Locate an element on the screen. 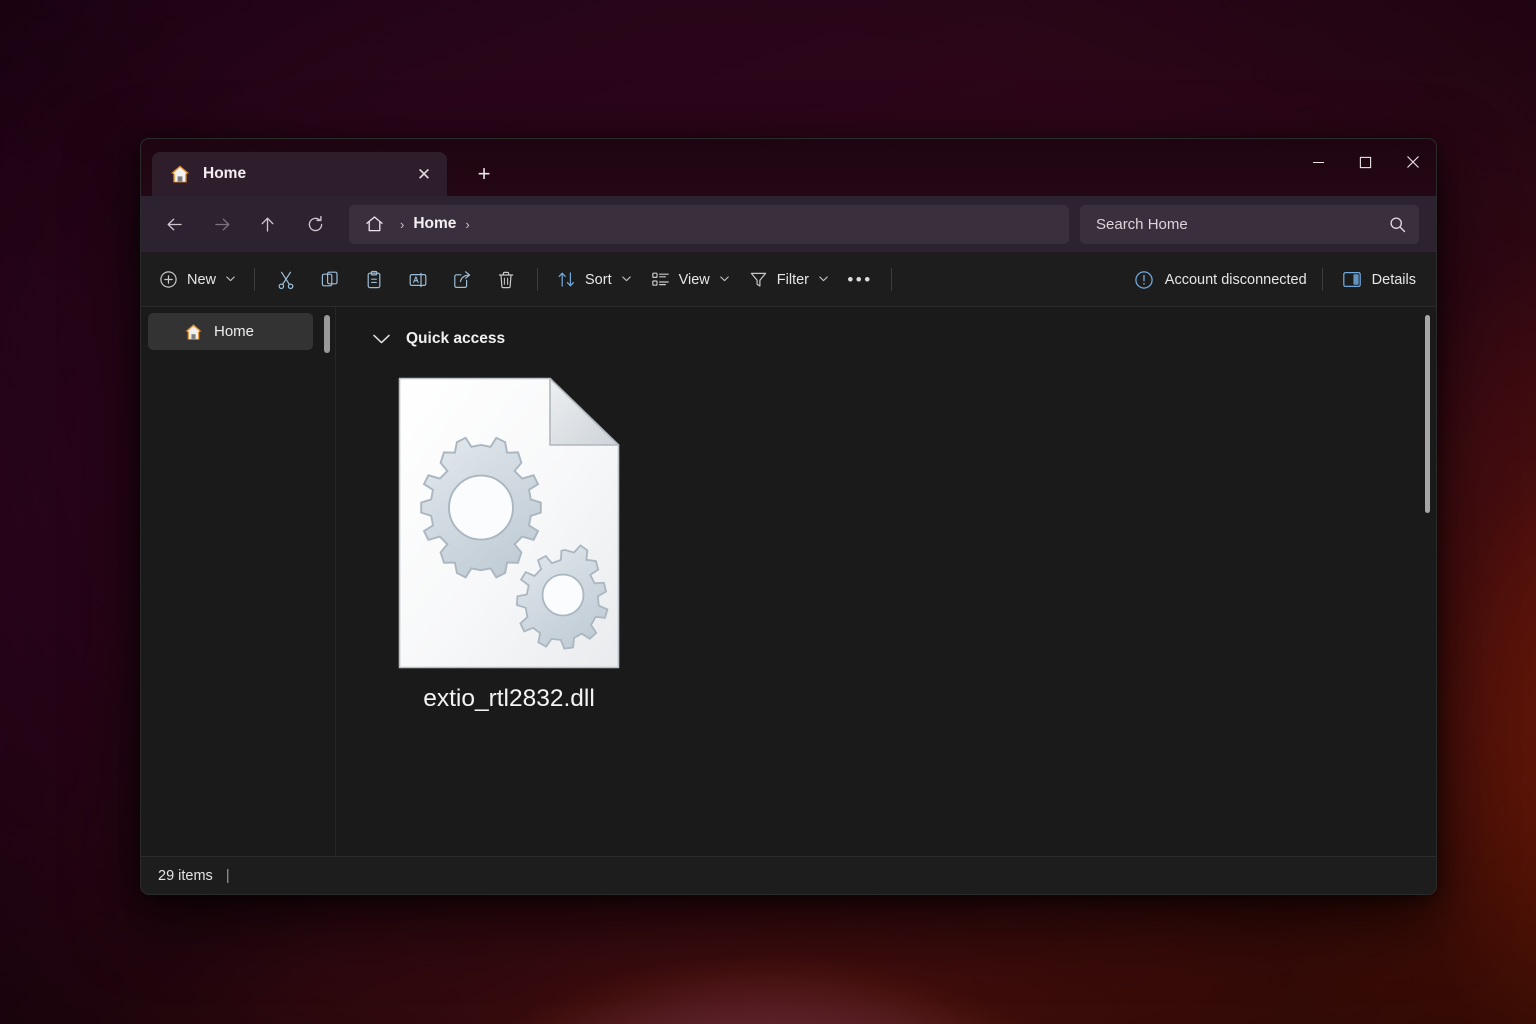 The image size is (1536, 1024). search-input is located at coordinates (1242, 224).